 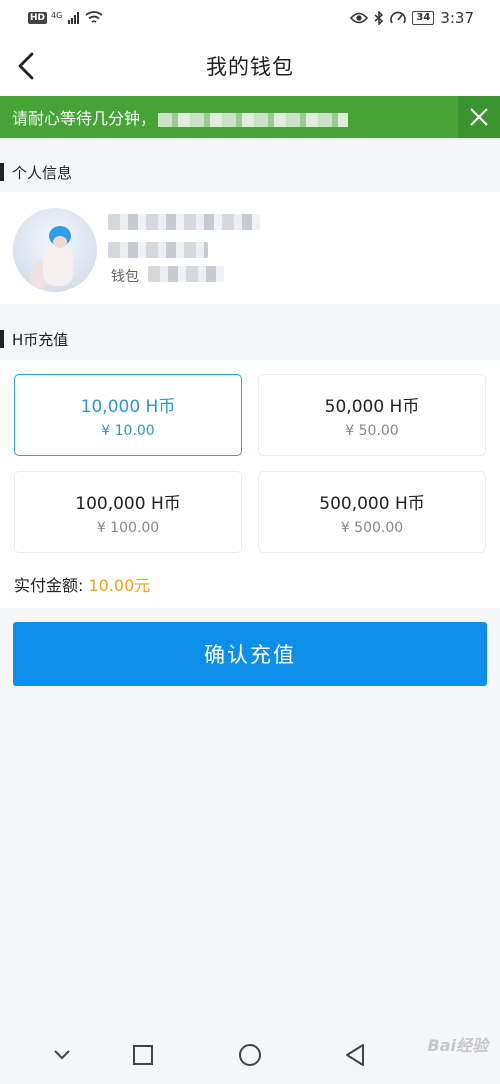 What do you see at coordinates (158, 250) in the screenshot?
I see `blurred-id` at bounding box center [158, 250].